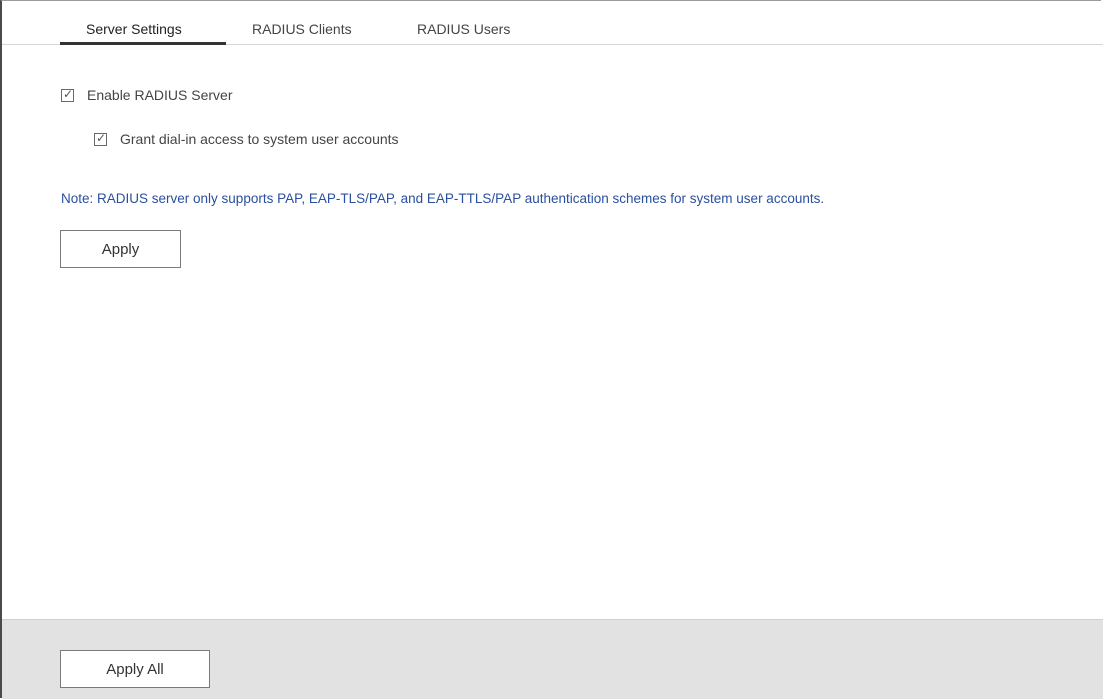 This screenshot has height=700, width=1103. I want to click on active-tab-indicator, so click(143, 43).